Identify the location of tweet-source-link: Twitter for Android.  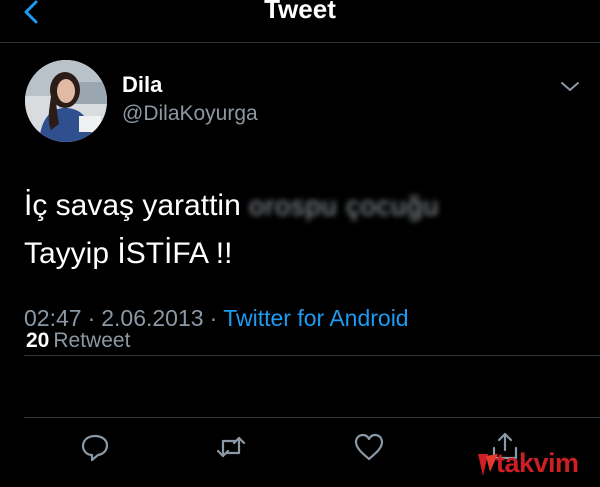
(315, 318).